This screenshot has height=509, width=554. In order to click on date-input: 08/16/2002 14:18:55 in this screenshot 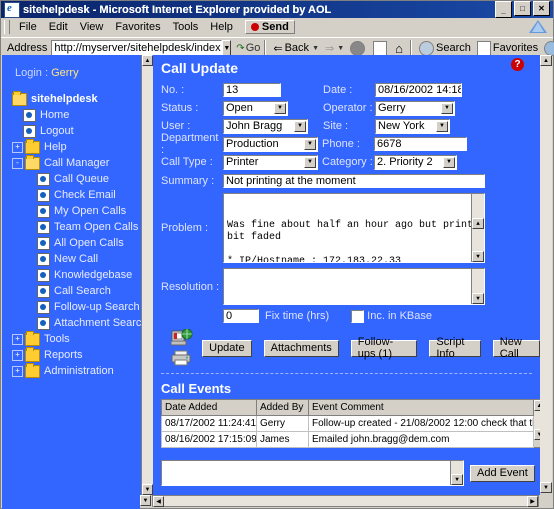, I will do `click(418, 90)`.